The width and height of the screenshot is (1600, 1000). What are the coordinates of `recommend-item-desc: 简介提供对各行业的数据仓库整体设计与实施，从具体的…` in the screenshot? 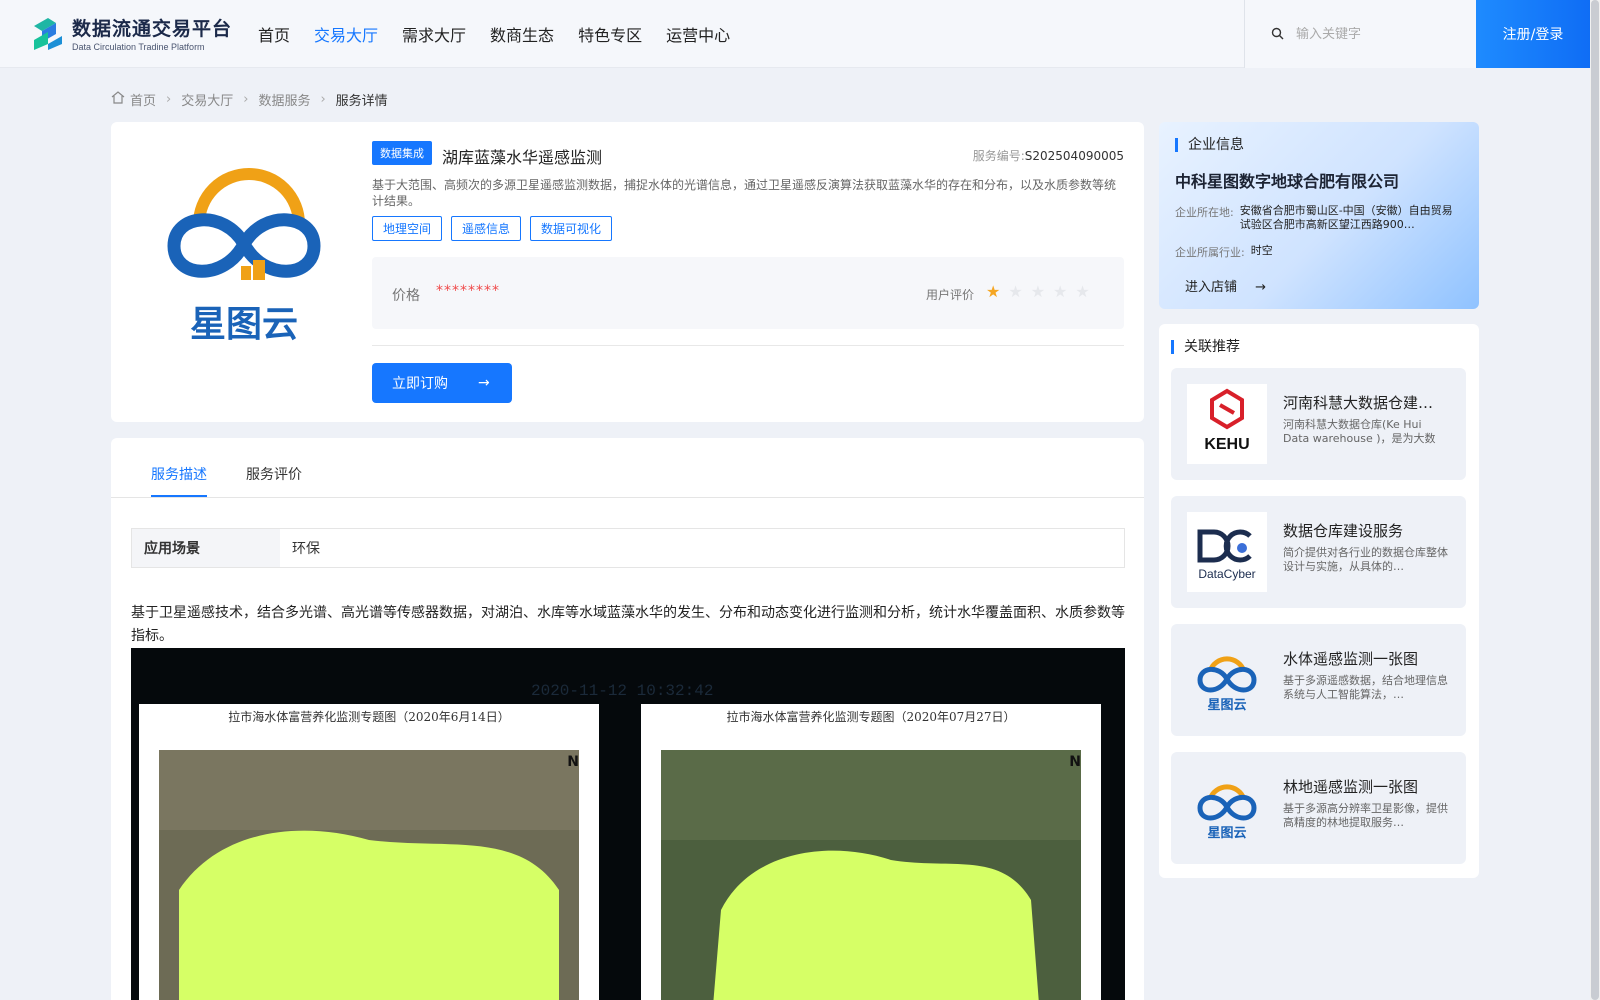 It's located at (1365, 559).